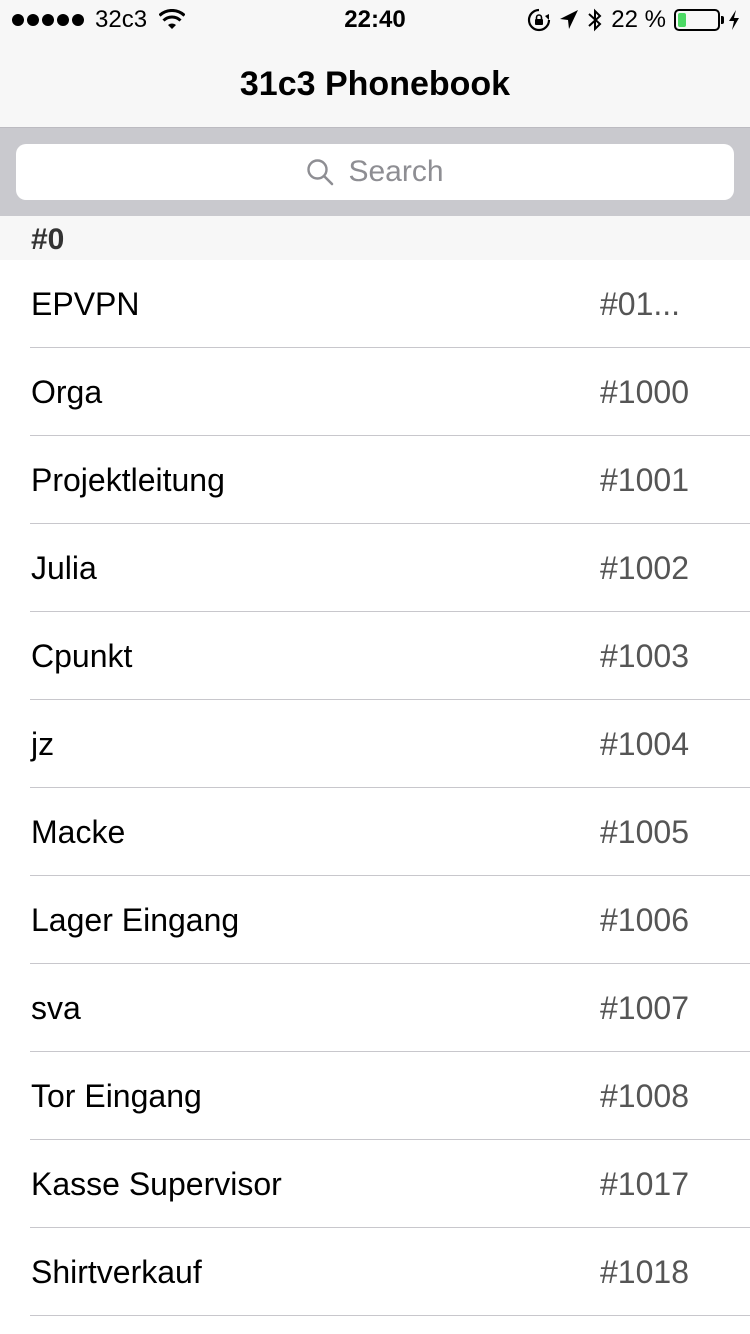  I want to click on page-title: 31c3 Phonebook, so click(375, 84).